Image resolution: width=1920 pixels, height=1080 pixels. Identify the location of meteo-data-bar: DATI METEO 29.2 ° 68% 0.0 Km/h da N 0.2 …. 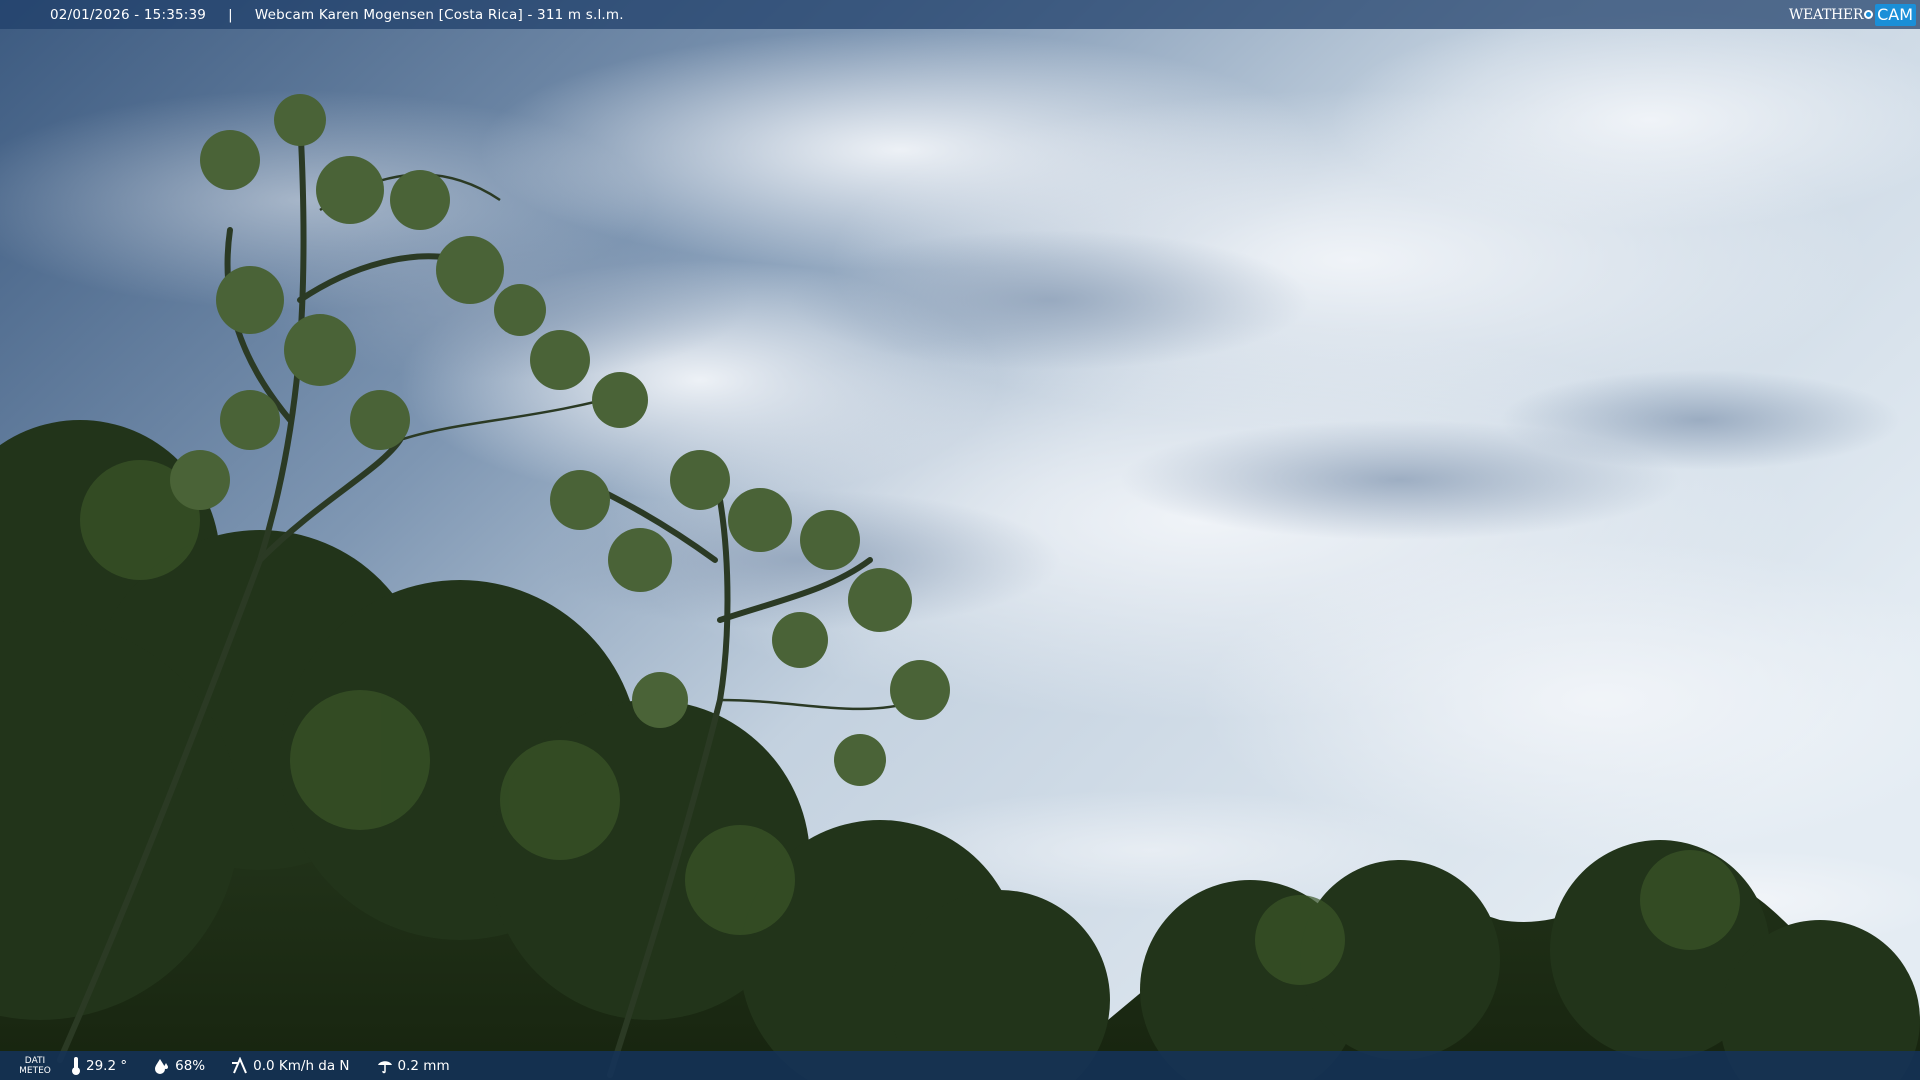
(960, 1065).